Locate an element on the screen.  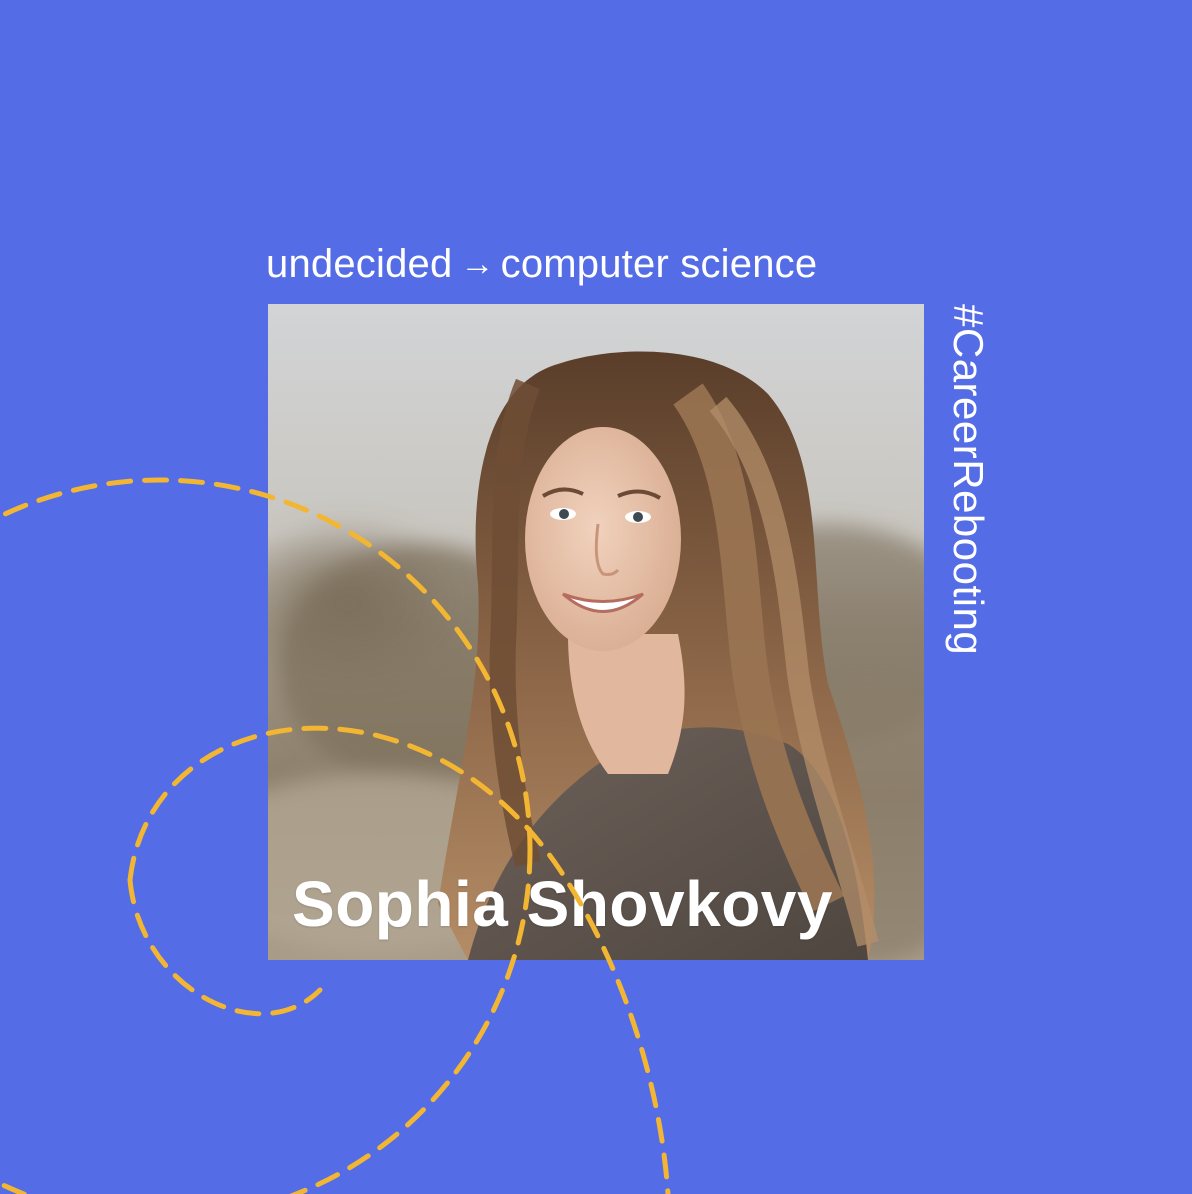
headline: undecided → computer science is located at coordinates (596, 264).